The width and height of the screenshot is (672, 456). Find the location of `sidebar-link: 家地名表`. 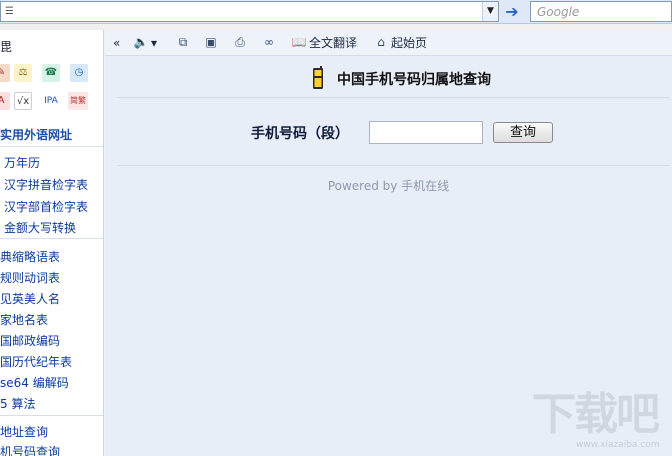

sidebar-link: 家地名表 is located at coordinates (24, 319).